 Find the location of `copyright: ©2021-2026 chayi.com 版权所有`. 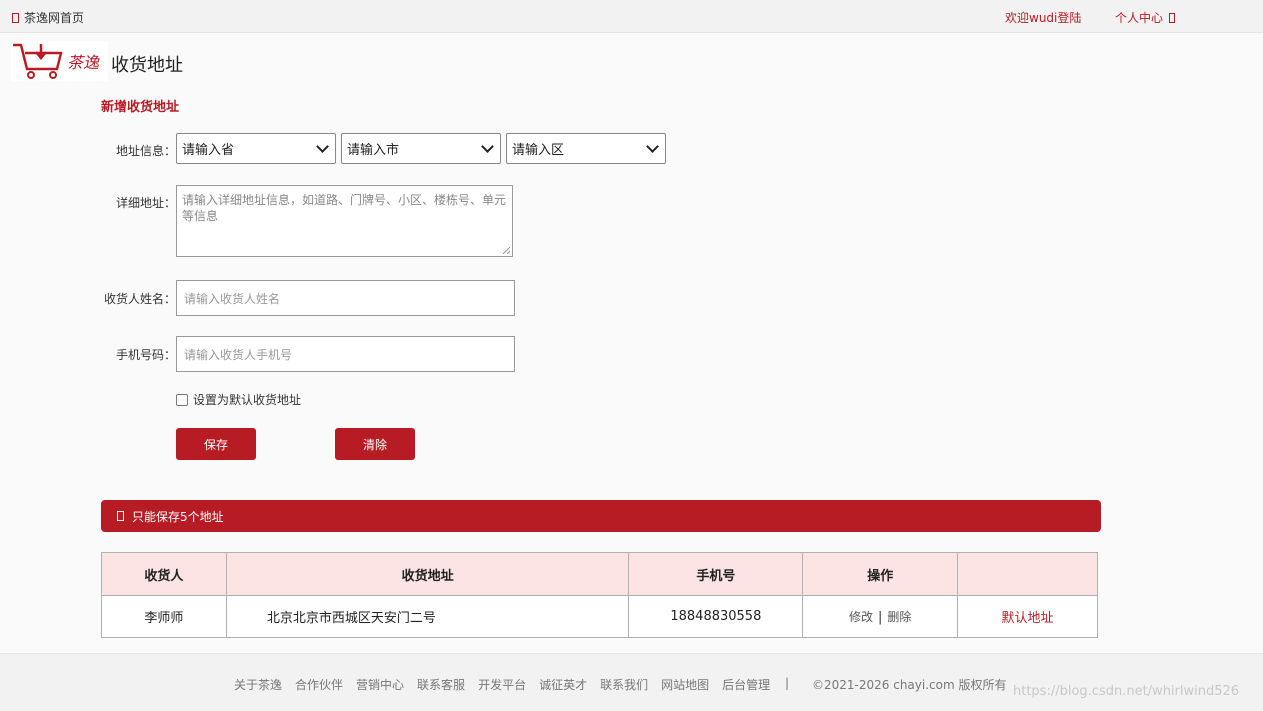

copyright: ©2021-2026 chayi.com 版权所有 is located at coordinates (909, 685).